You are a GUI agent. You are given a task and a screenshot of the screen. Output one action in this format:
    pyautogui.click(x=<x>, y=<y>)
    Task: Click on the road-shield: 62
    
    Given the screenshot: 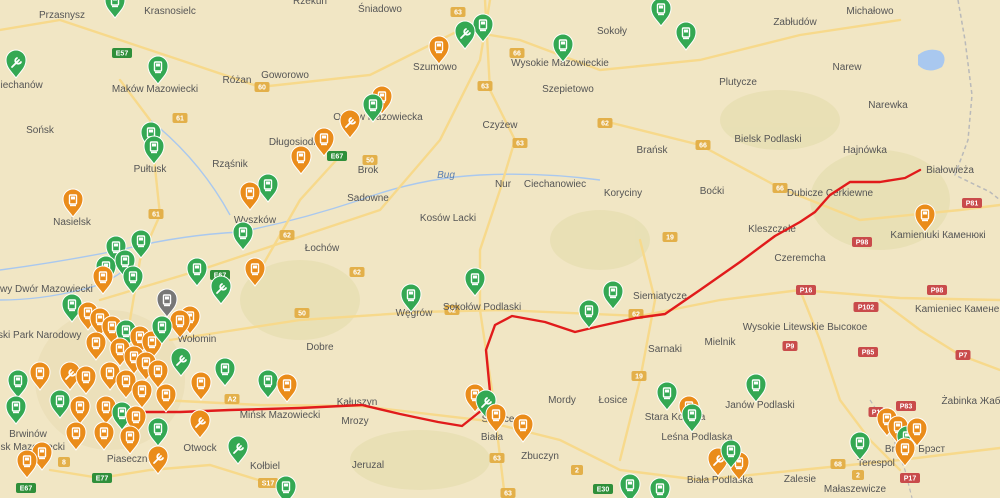 What is the action you would take?
    pyautogui.click(x=357, y=272)
    